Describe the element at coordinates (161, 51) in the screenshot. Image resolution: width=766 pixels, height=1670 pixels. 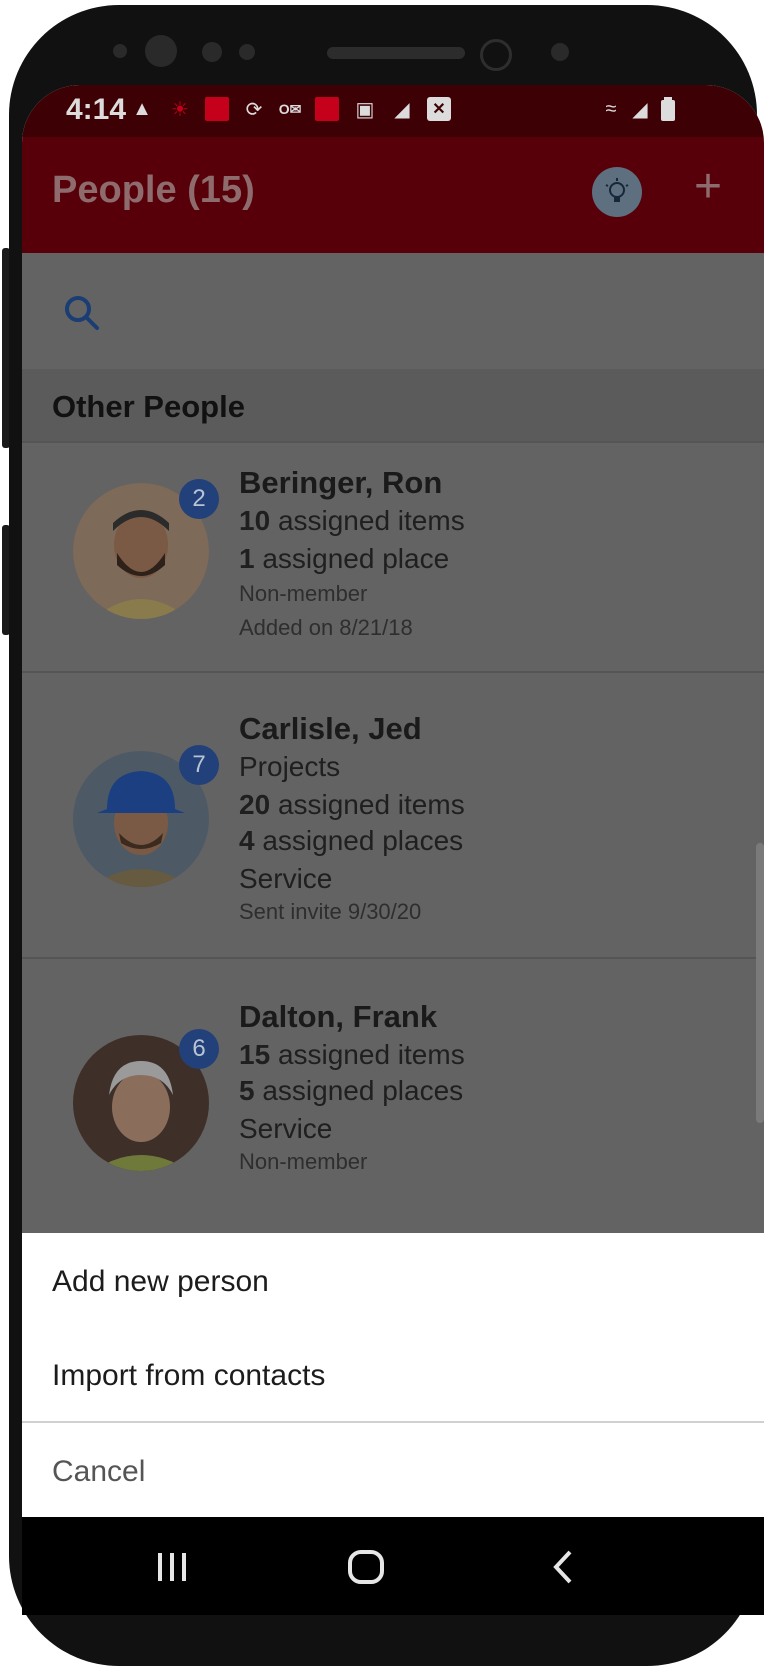
I see `front-camera` at that location.